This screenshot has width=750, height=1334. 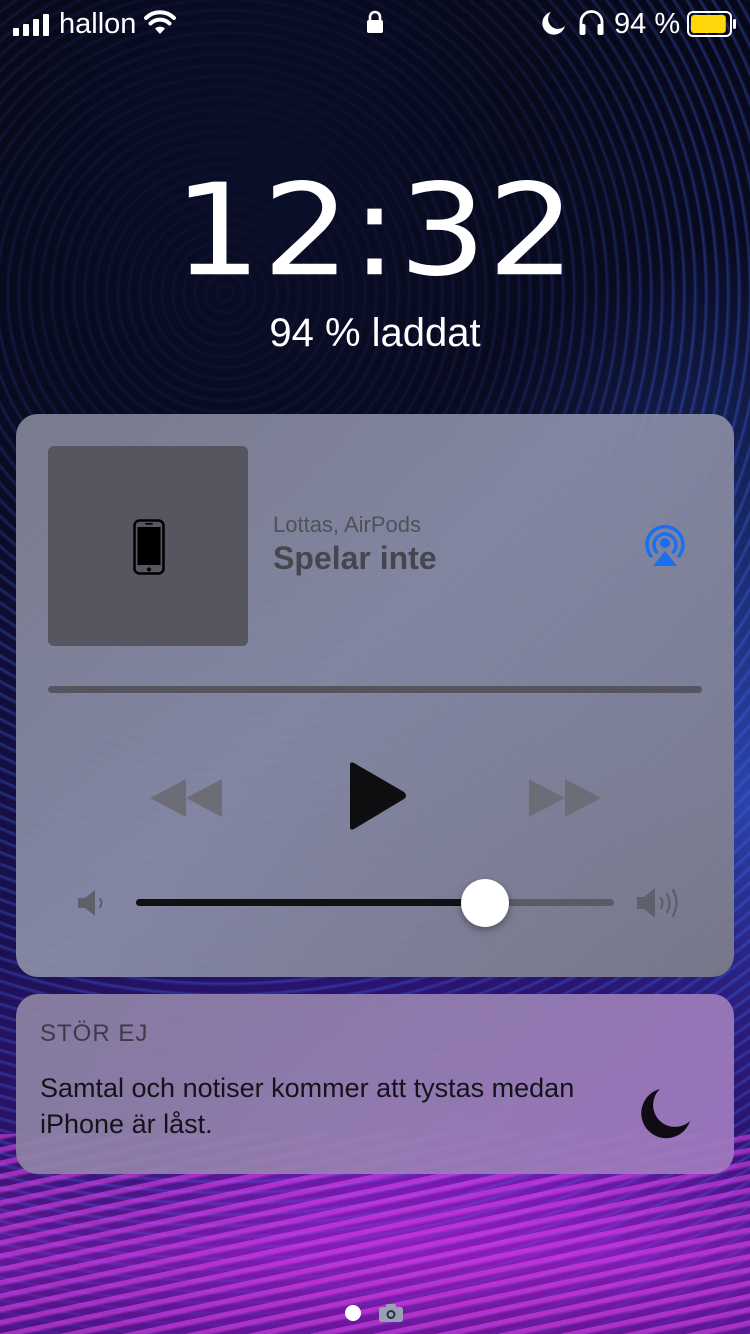 What do you see at coordinates (98, 24) in the screenshot?
I see `carrier-name: hallon` at bounding box center [98, 24].